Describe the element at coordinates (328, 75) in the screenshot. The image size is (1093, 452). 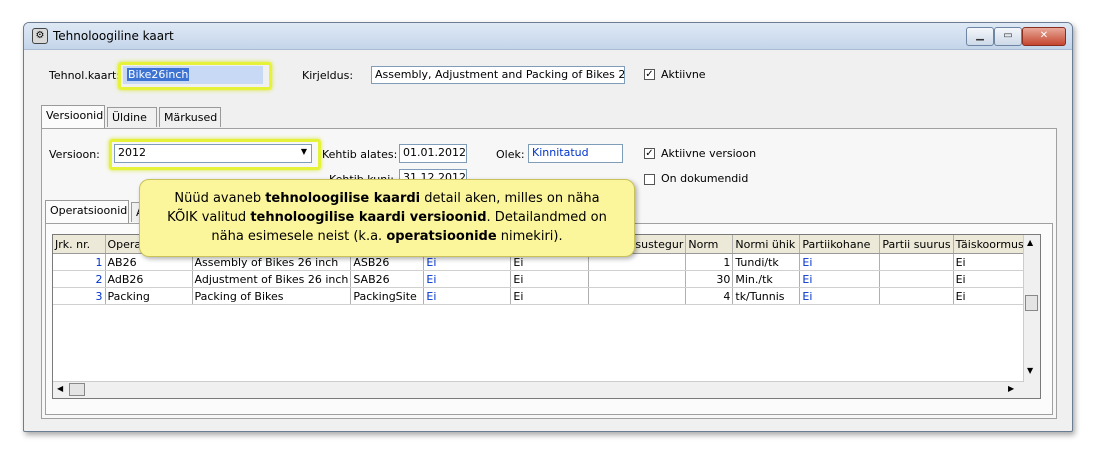
I see `kirjeldus-label: Kirjeldus:` at that location.